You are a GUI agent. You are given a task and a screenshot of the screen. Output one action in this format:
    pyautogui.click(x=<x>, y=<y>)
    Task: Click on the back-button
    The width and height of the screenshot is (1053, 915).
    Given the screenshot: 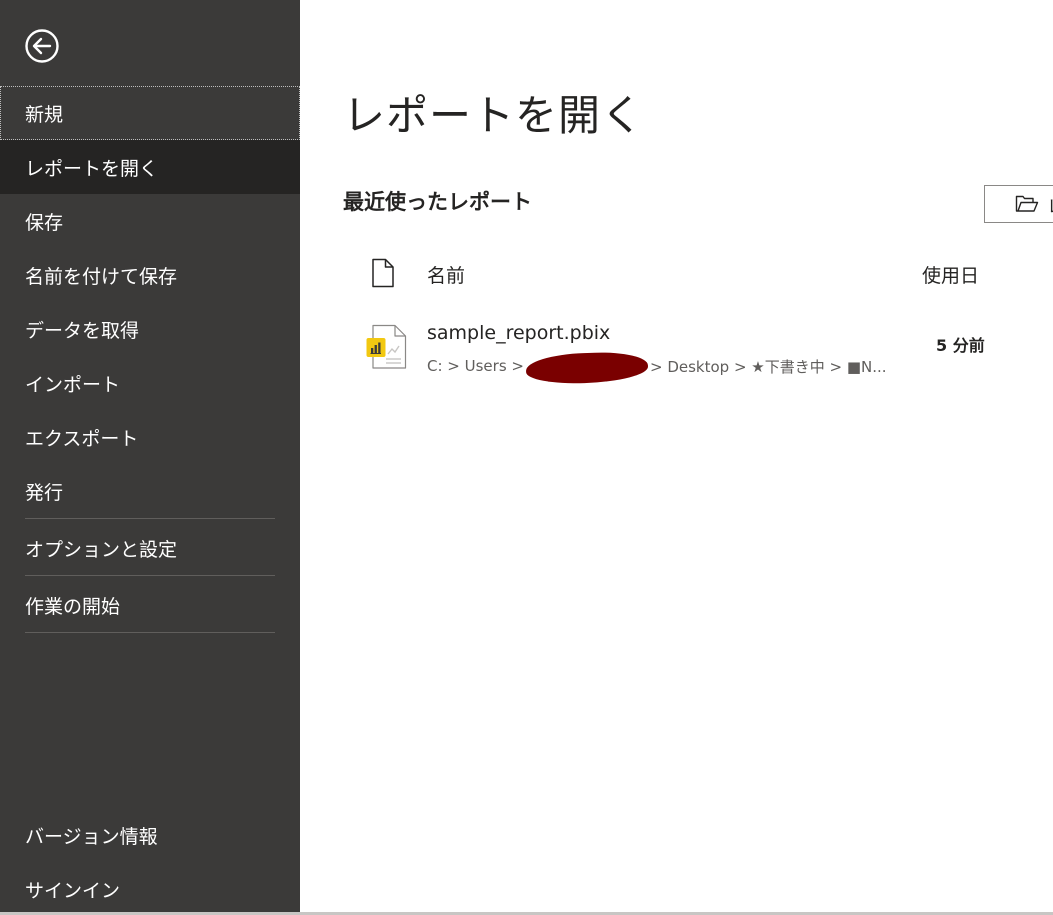 What is the action you would take?
    pyautogui.click(x=42, y=46)
    